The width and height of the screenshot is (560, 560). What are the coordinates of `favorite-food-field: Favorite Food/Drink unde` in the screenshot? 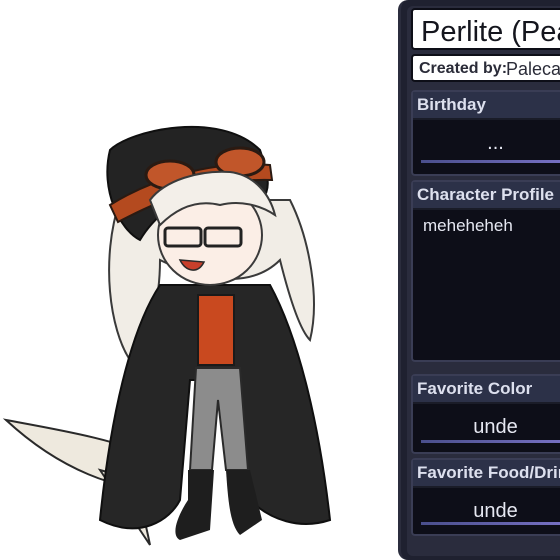 It's located at (485, 497).